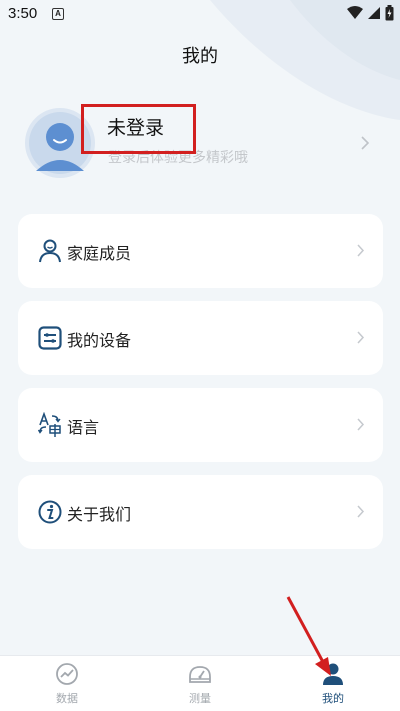 This screenshot has height=711, width=400. I want to click on menu-item-family-members: 家庭成员, so click(200, 251).